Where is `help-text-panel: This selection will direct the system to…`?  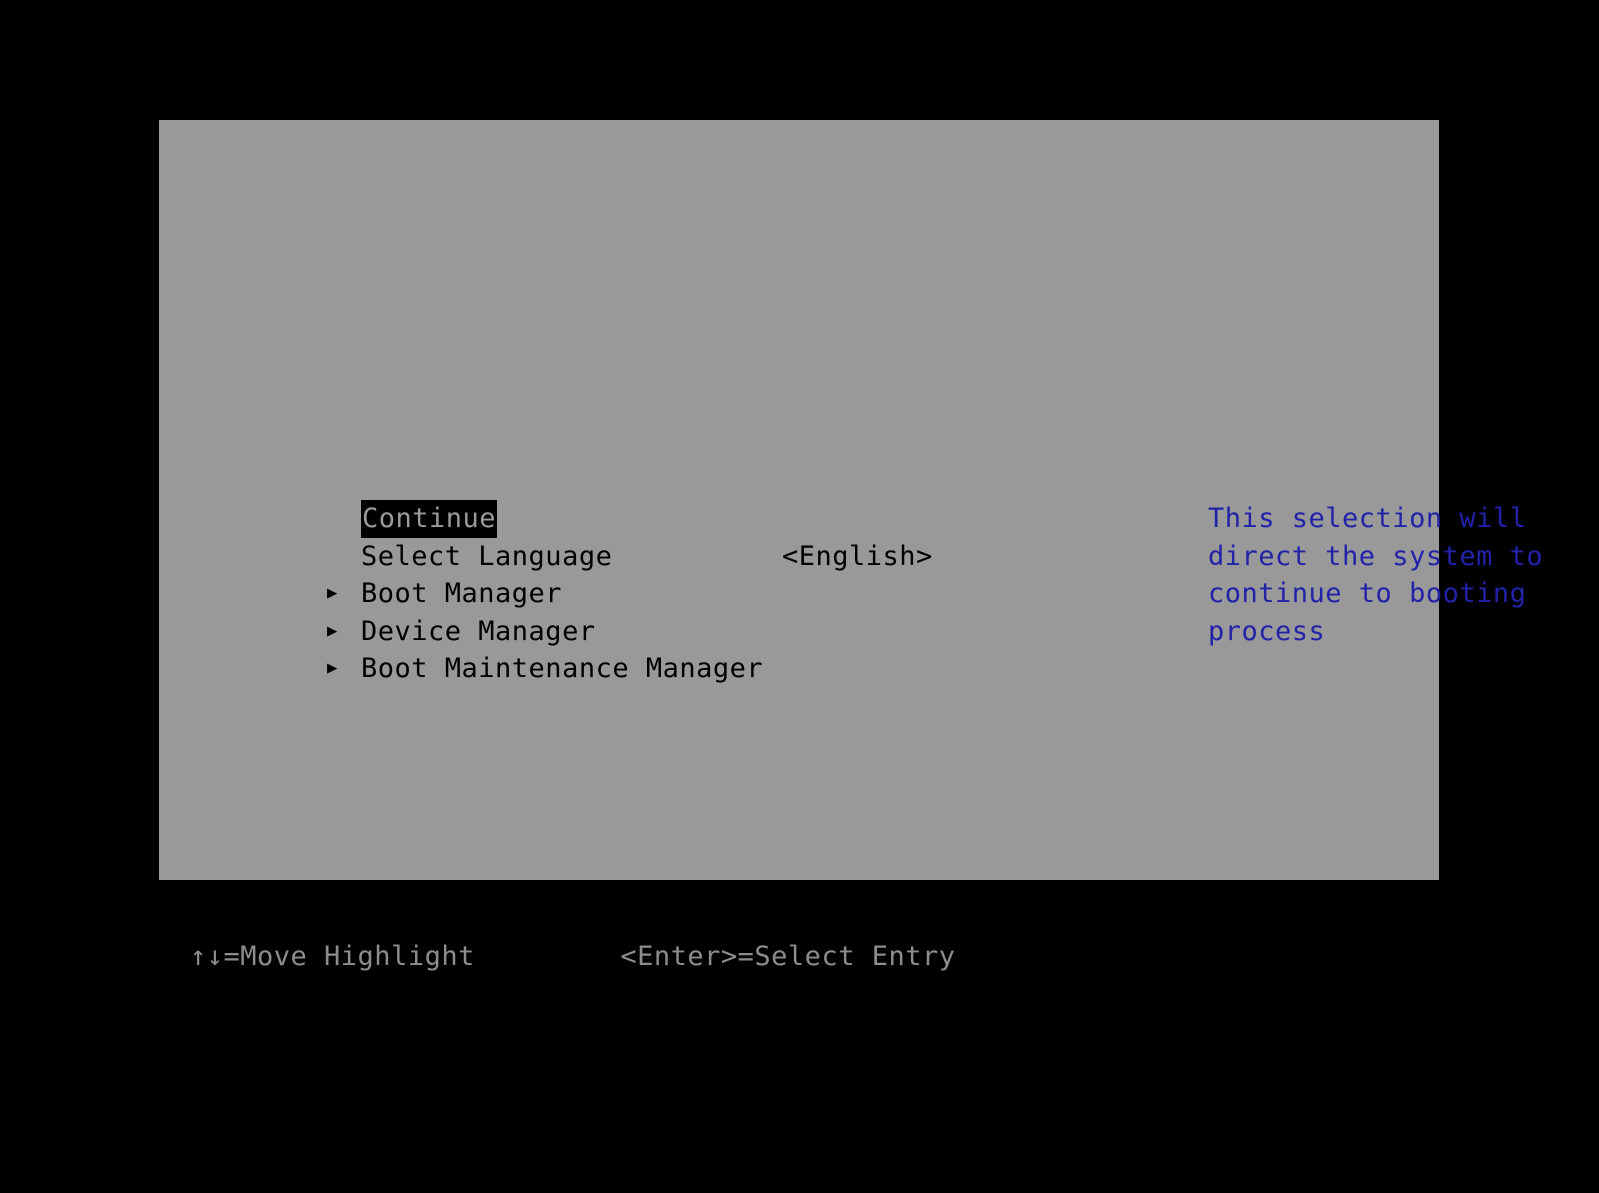 help-text-panel: This selection will direct the system to… is located at coordinates (1378, 575).